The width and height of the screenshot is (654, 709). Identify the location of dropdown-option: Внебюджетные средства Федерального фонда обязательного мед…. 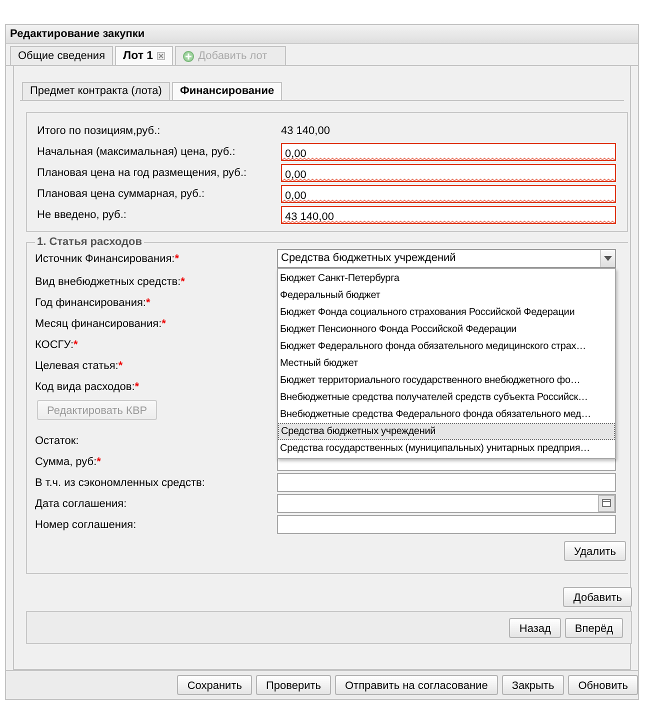
(446, 414).